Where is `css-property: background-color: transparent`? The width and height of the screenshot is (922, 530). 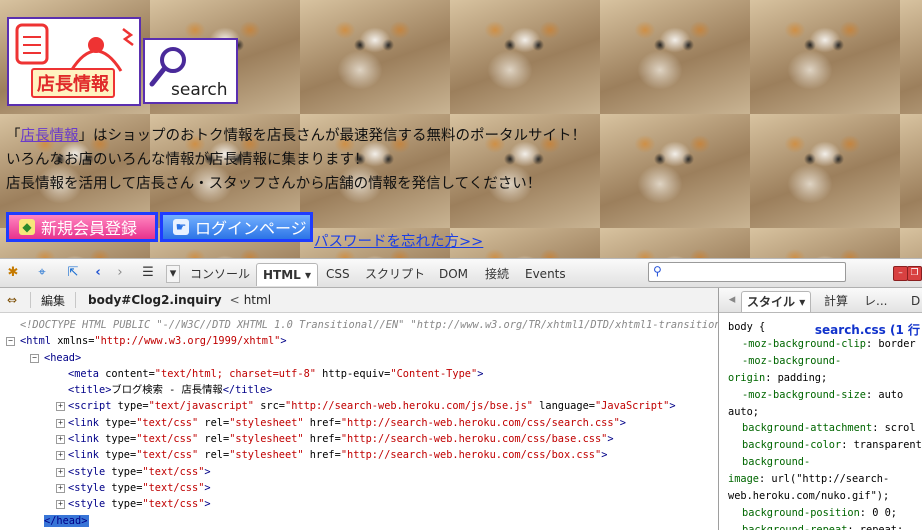 css-property: background-color: transparent is located at coordinates (825, 445).